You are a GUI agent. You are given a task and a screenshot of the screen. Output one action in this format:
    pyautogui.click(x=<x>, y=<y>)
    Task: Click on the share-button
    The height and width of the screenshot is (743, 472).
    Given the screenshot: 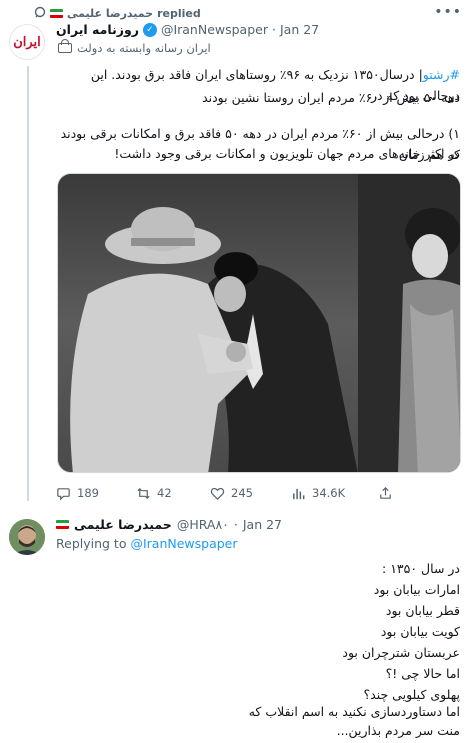 What is the action you would take?
    pyautogui.click(x=385, y=493)
    